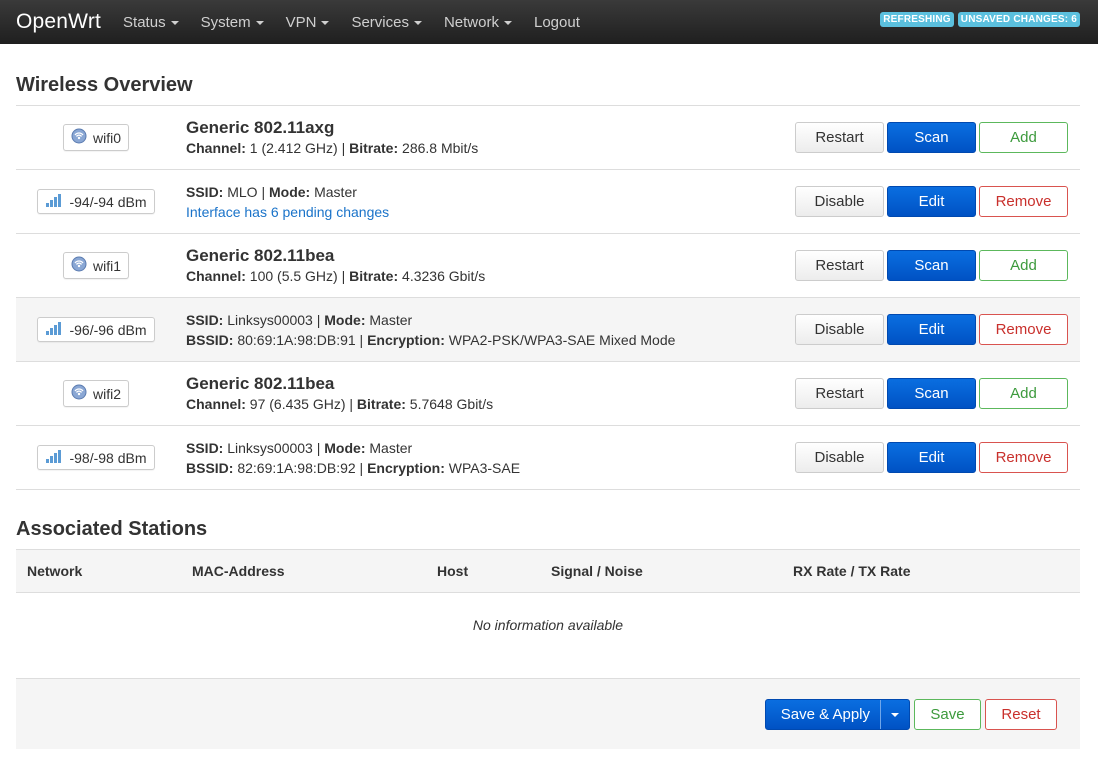  What do you see at coordinates (216, 403) in the screenshot?
I see `detail-key: Channel:` at bounding box center [216, 403].